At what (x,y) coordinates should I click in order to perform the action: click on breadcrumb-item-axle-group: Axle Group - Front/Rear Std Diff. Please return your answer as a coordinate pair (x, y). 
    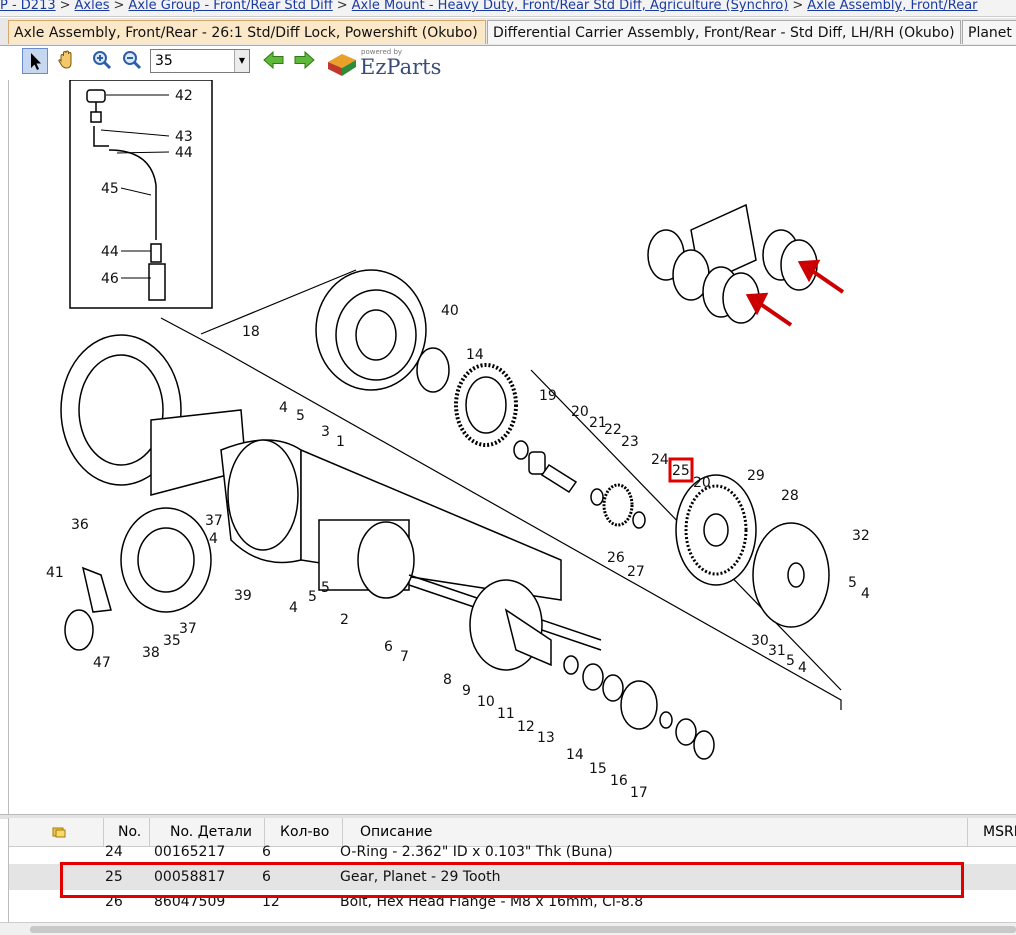
    Looking at the image, I should click on (230, 6).